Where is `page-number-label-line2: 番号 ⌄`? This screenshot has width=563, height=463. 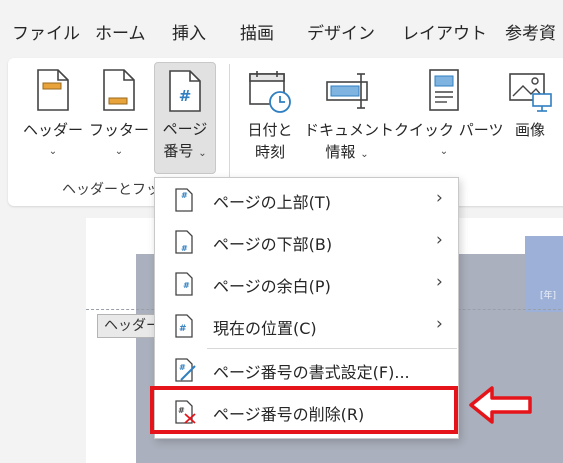
page-number-label-line2: 番号 ⌄ is located at coordinates (185, 151).